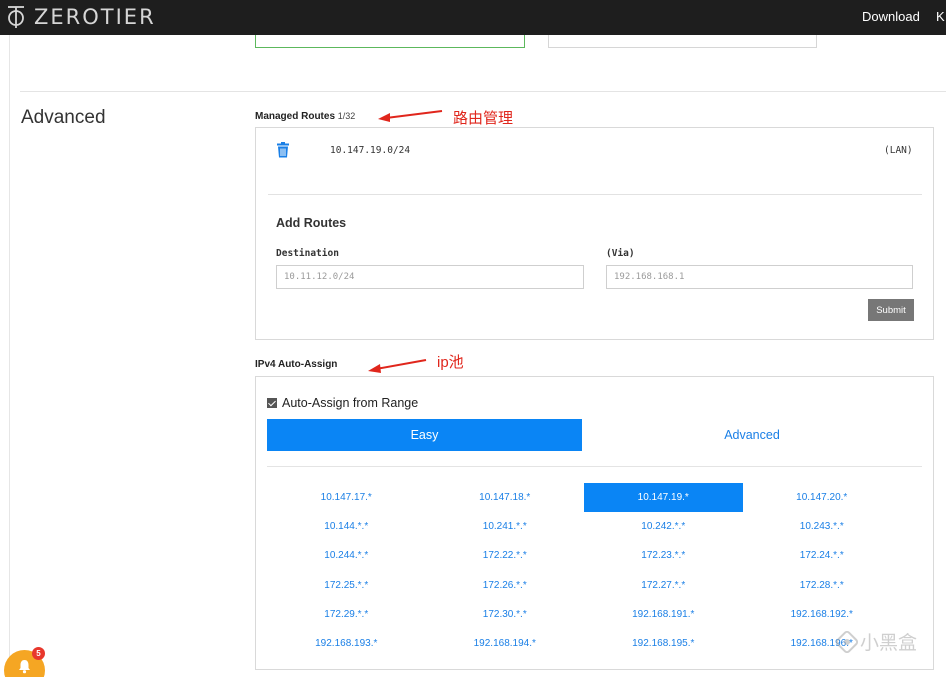 The height and width of the screenshot is (677, 946). I want to click on zerotier-logo: ZEROTIER, so click(81, 17).